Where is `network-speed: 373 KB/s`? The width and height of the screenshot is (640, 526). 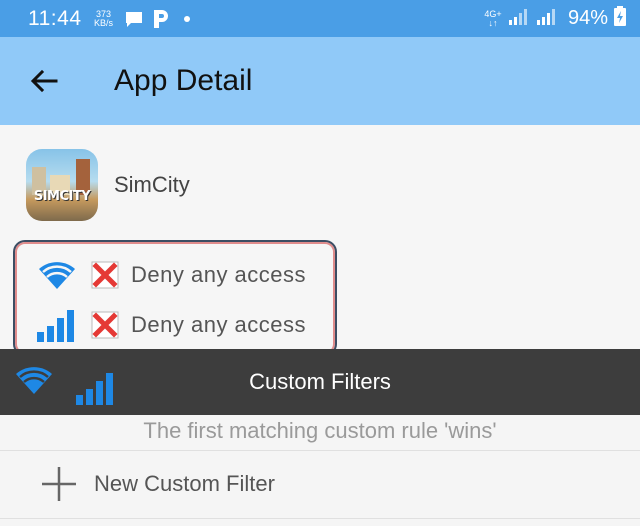 network-speed: 373 KB/s is located at coordinates (104, 18).